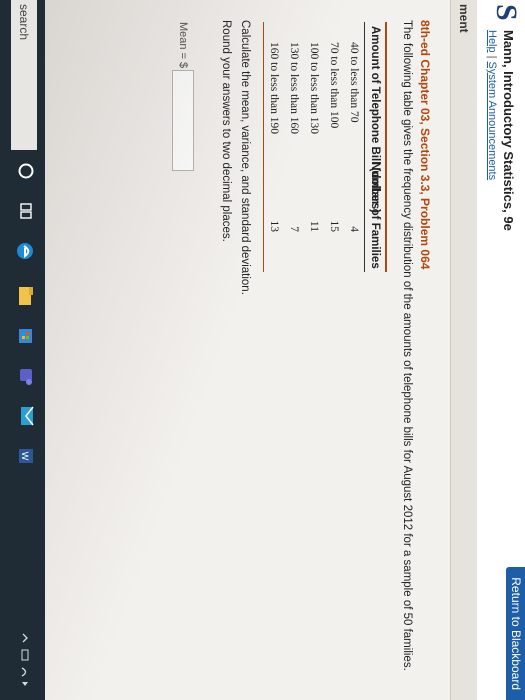 Image resolution: width=525 pixels, height=700 pixels. What do you see at coordinates (492, 120) in the screenshot?
I see `system-announcements-link: System Announcements` at bounding box center [492, 120].